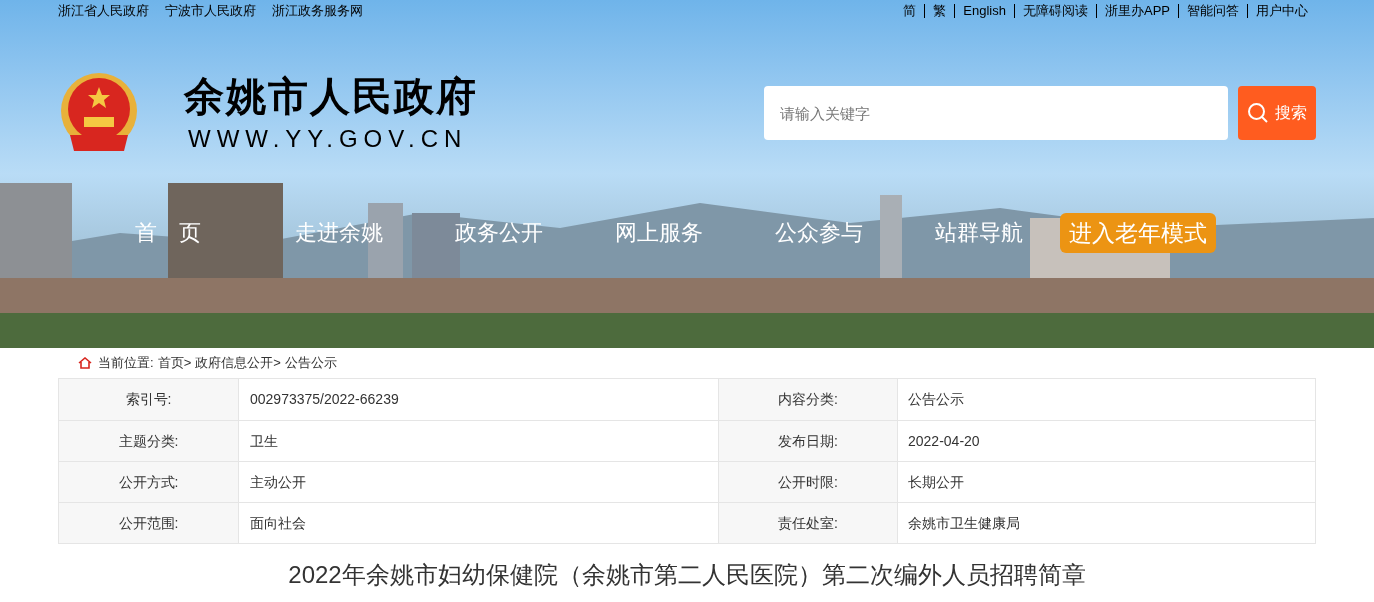 The height and width of the screenshot is (602, 1374). Describe the element at coordinates (310, 363) in the screenshot. I see `breadcrumb-link: 公告公示` at that location.